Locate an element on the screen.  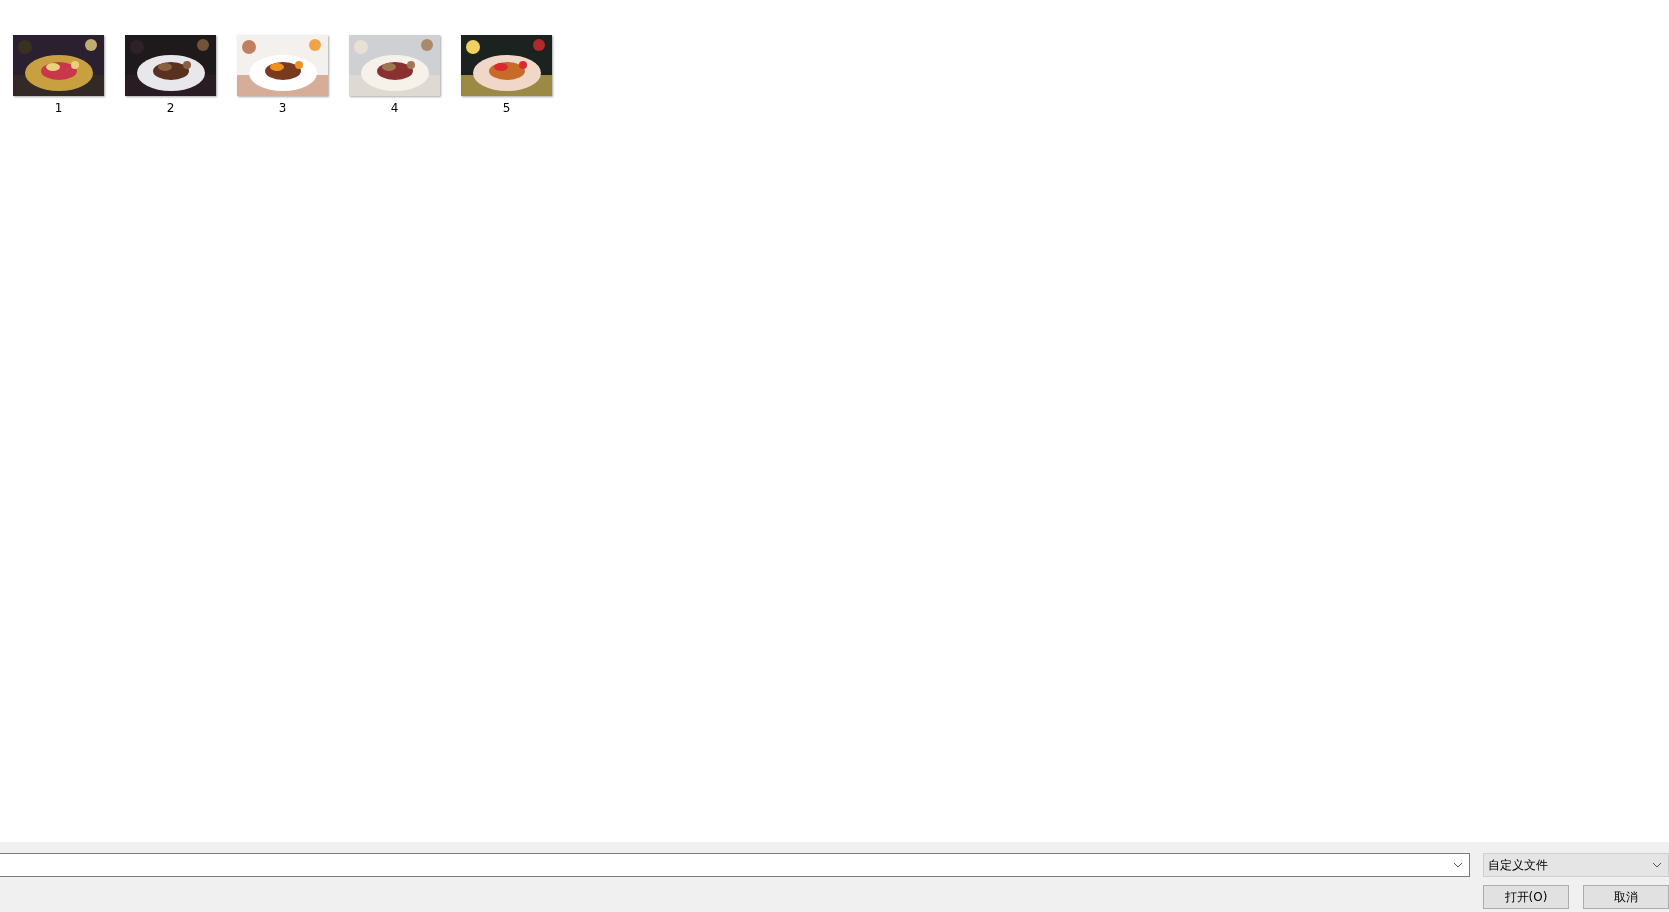
file-name: 4 is located at coordinates (394, 108).